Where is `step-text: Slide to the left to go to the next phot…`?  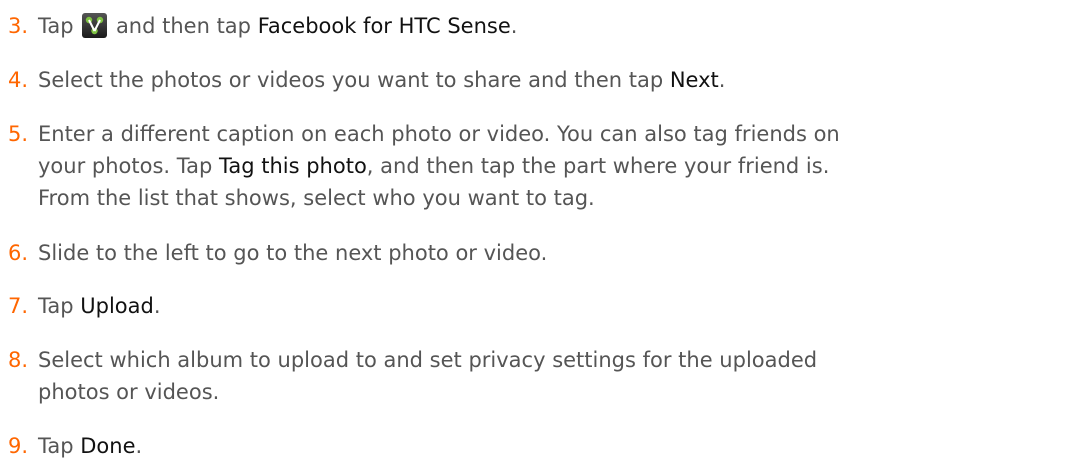
step-text: Slide to the left to go to the next phot… is located at coordinates (293, 253).